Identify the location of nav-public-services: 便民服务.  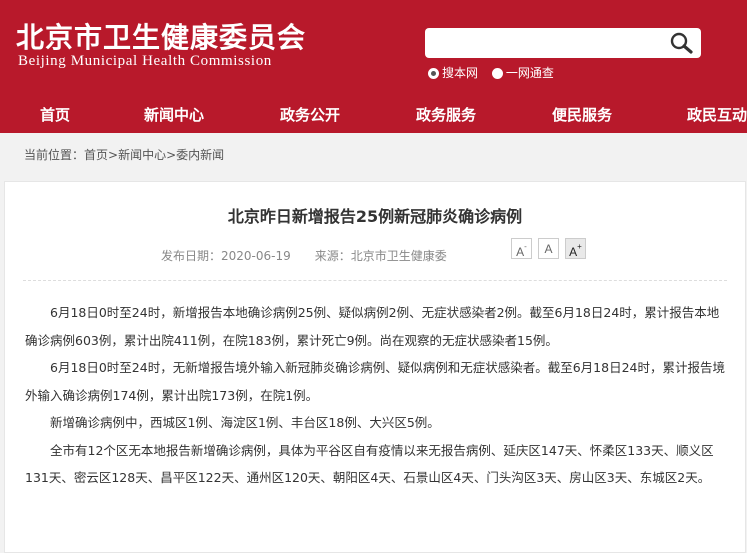
(582, 114).